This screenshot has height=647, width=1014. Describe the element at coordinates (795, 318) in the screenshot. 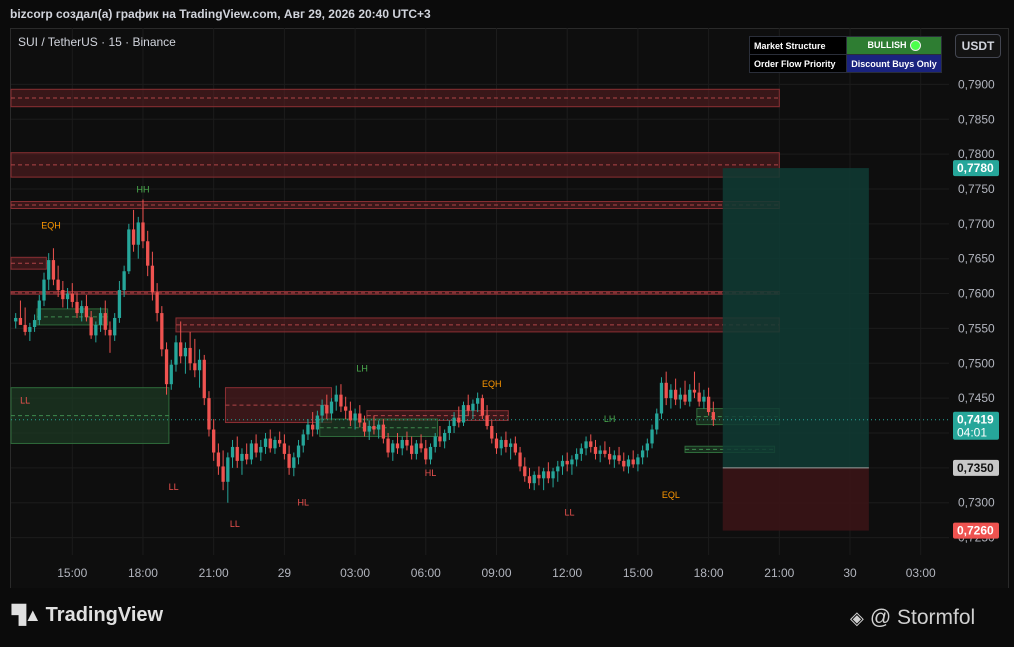

I see `target-zone` at that location.